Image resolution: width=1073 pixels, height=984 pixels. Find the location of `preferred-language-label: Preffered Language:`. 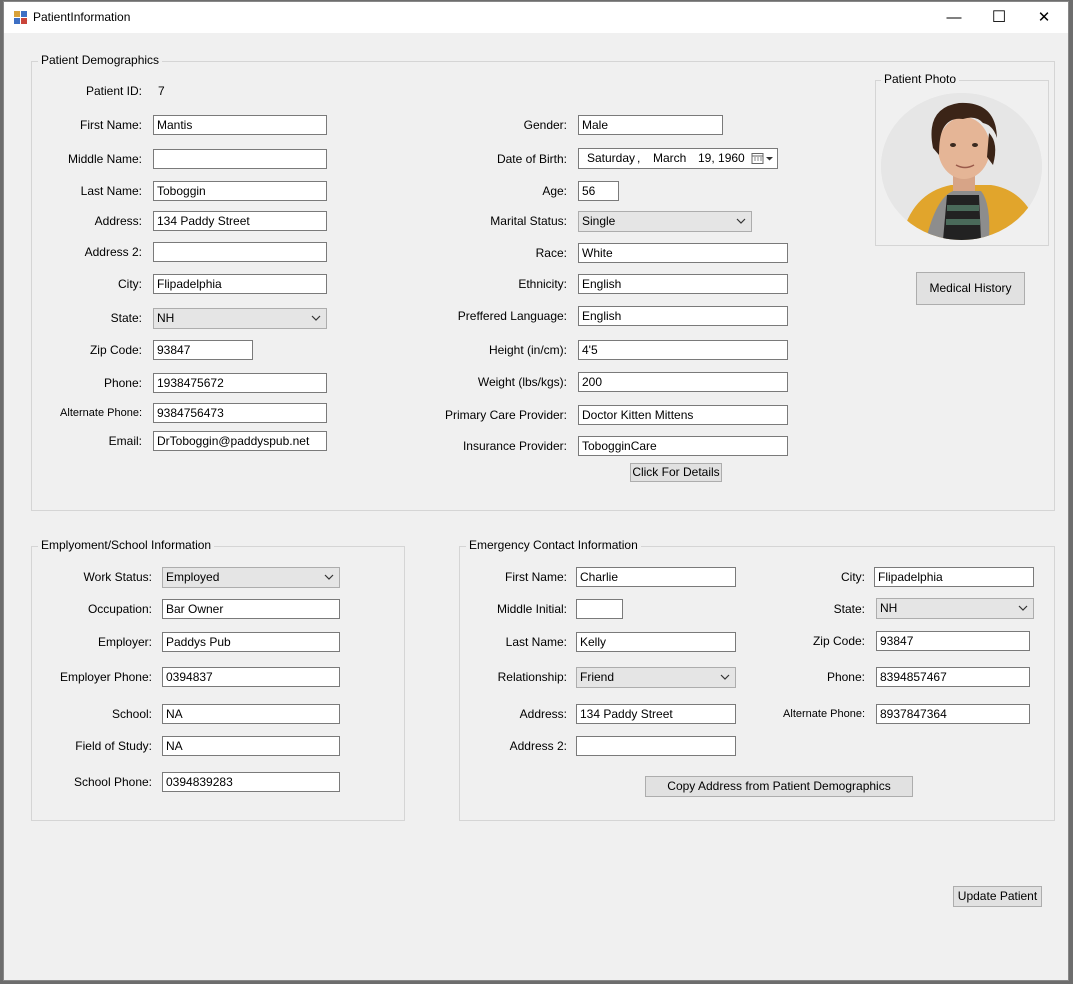

preferred-language-label: Preffered Language: is located at coordinates (512, 316).